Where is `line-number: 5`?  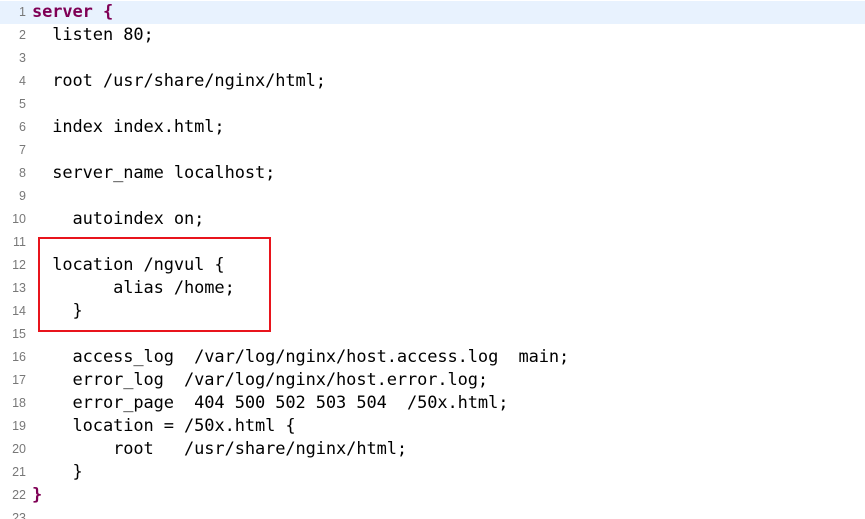
line-number: 5 is located at coordinates (22, 104).